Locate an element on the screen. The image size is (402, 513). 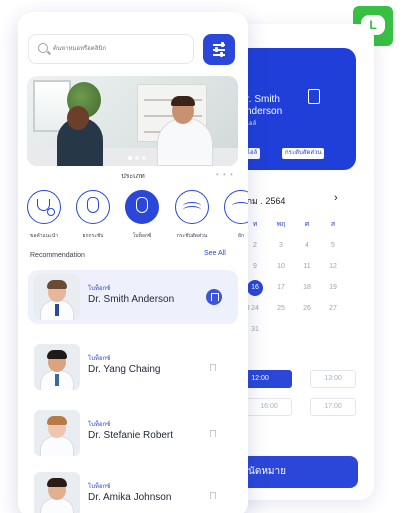
calendar-day: 26 is located at coordinates (307, 308).